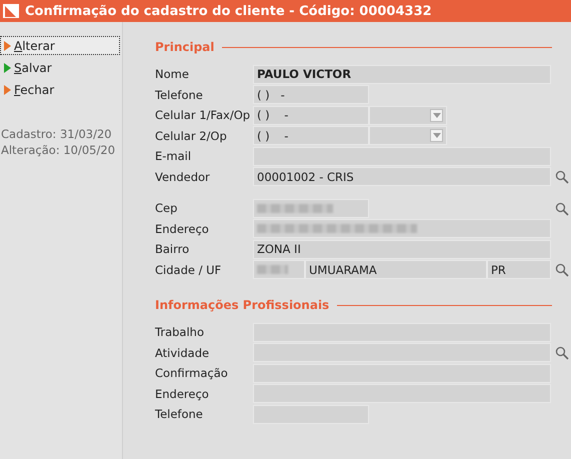 This screenshot has width=571, height=459. What do you see at coordinates (402, 249) in the screenshot?
I see `input-field: ZONA II` at bounding box center [402, 249].